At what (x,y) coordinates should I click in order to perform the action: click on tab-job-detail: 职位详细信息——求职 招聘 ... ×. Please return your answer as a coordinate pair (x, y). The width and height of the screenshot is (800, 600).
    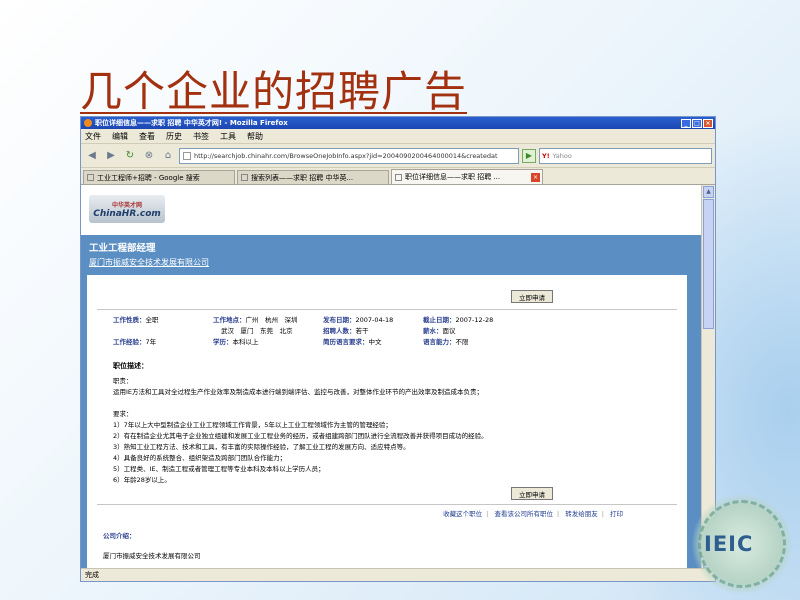
    Looking at the image, I should click on (467, 176).